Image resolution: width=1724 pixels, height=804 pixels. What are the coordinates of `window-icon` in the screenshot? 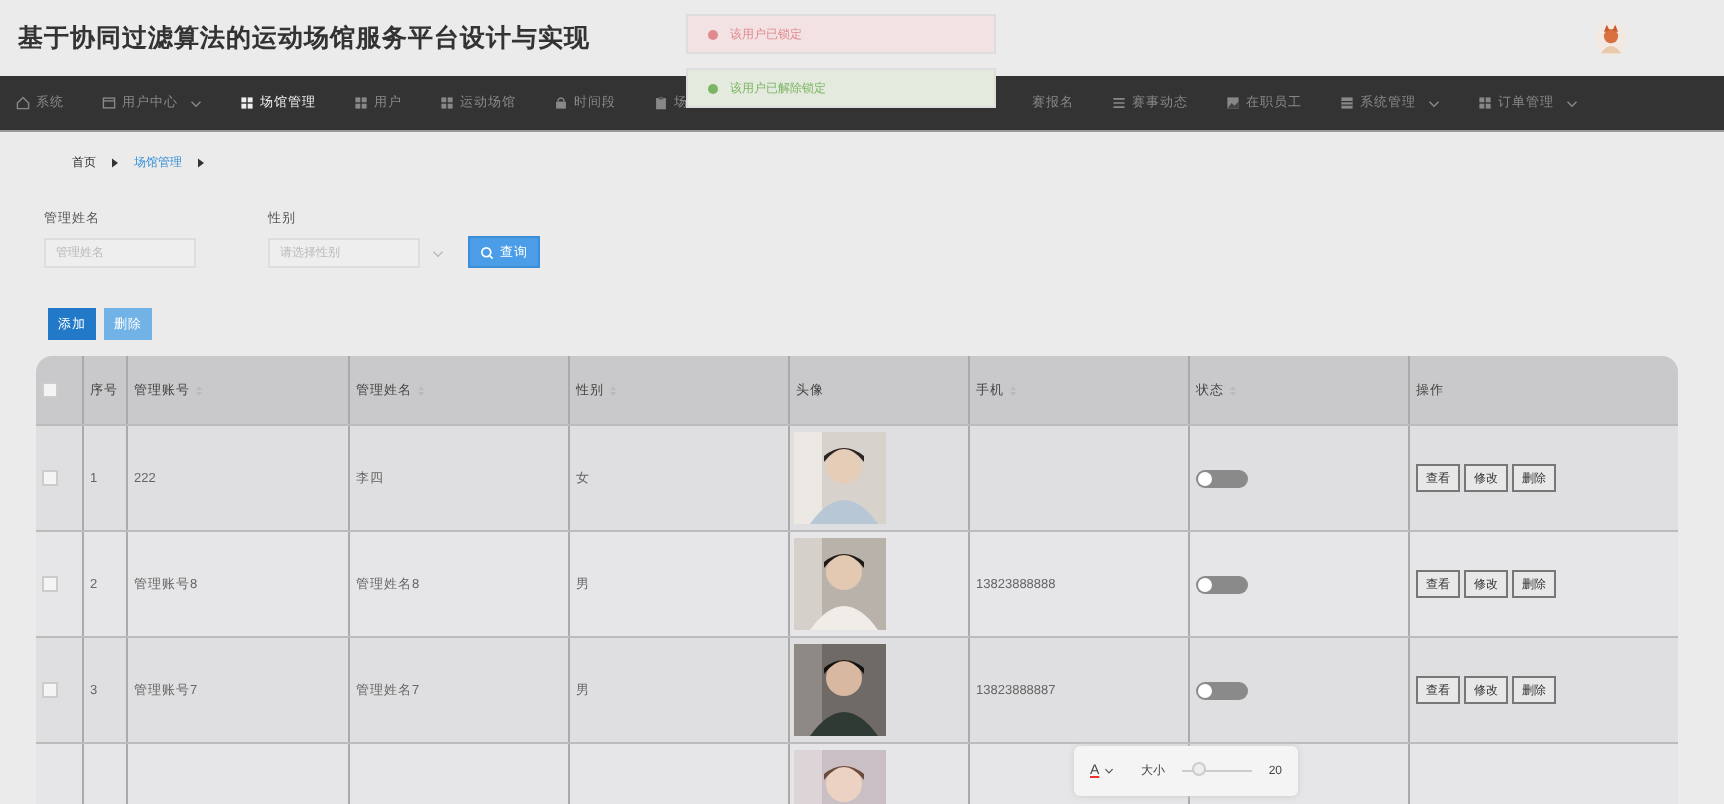 It's located at (109, 103).